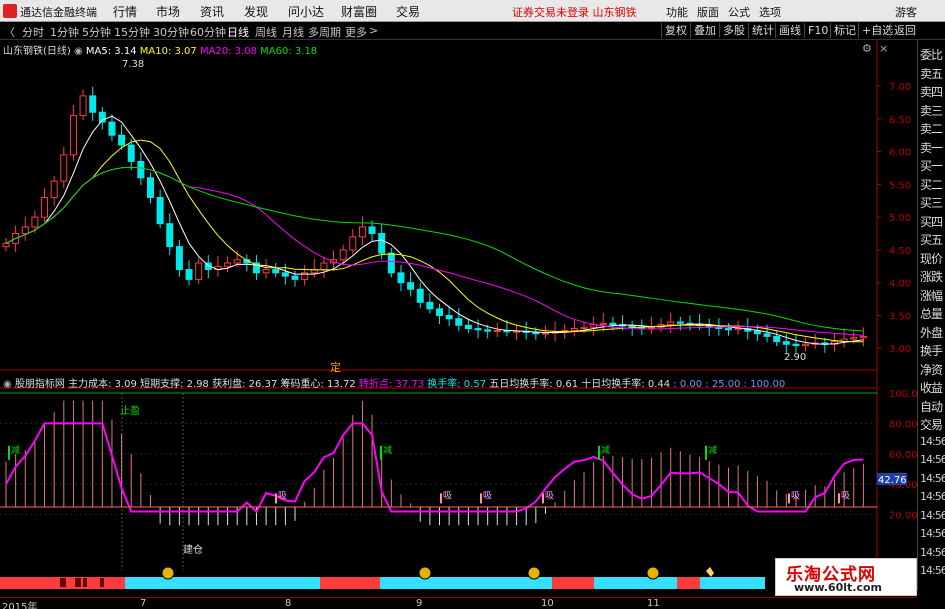  I want to click on gear-icon: ◉, so click(9, 384).